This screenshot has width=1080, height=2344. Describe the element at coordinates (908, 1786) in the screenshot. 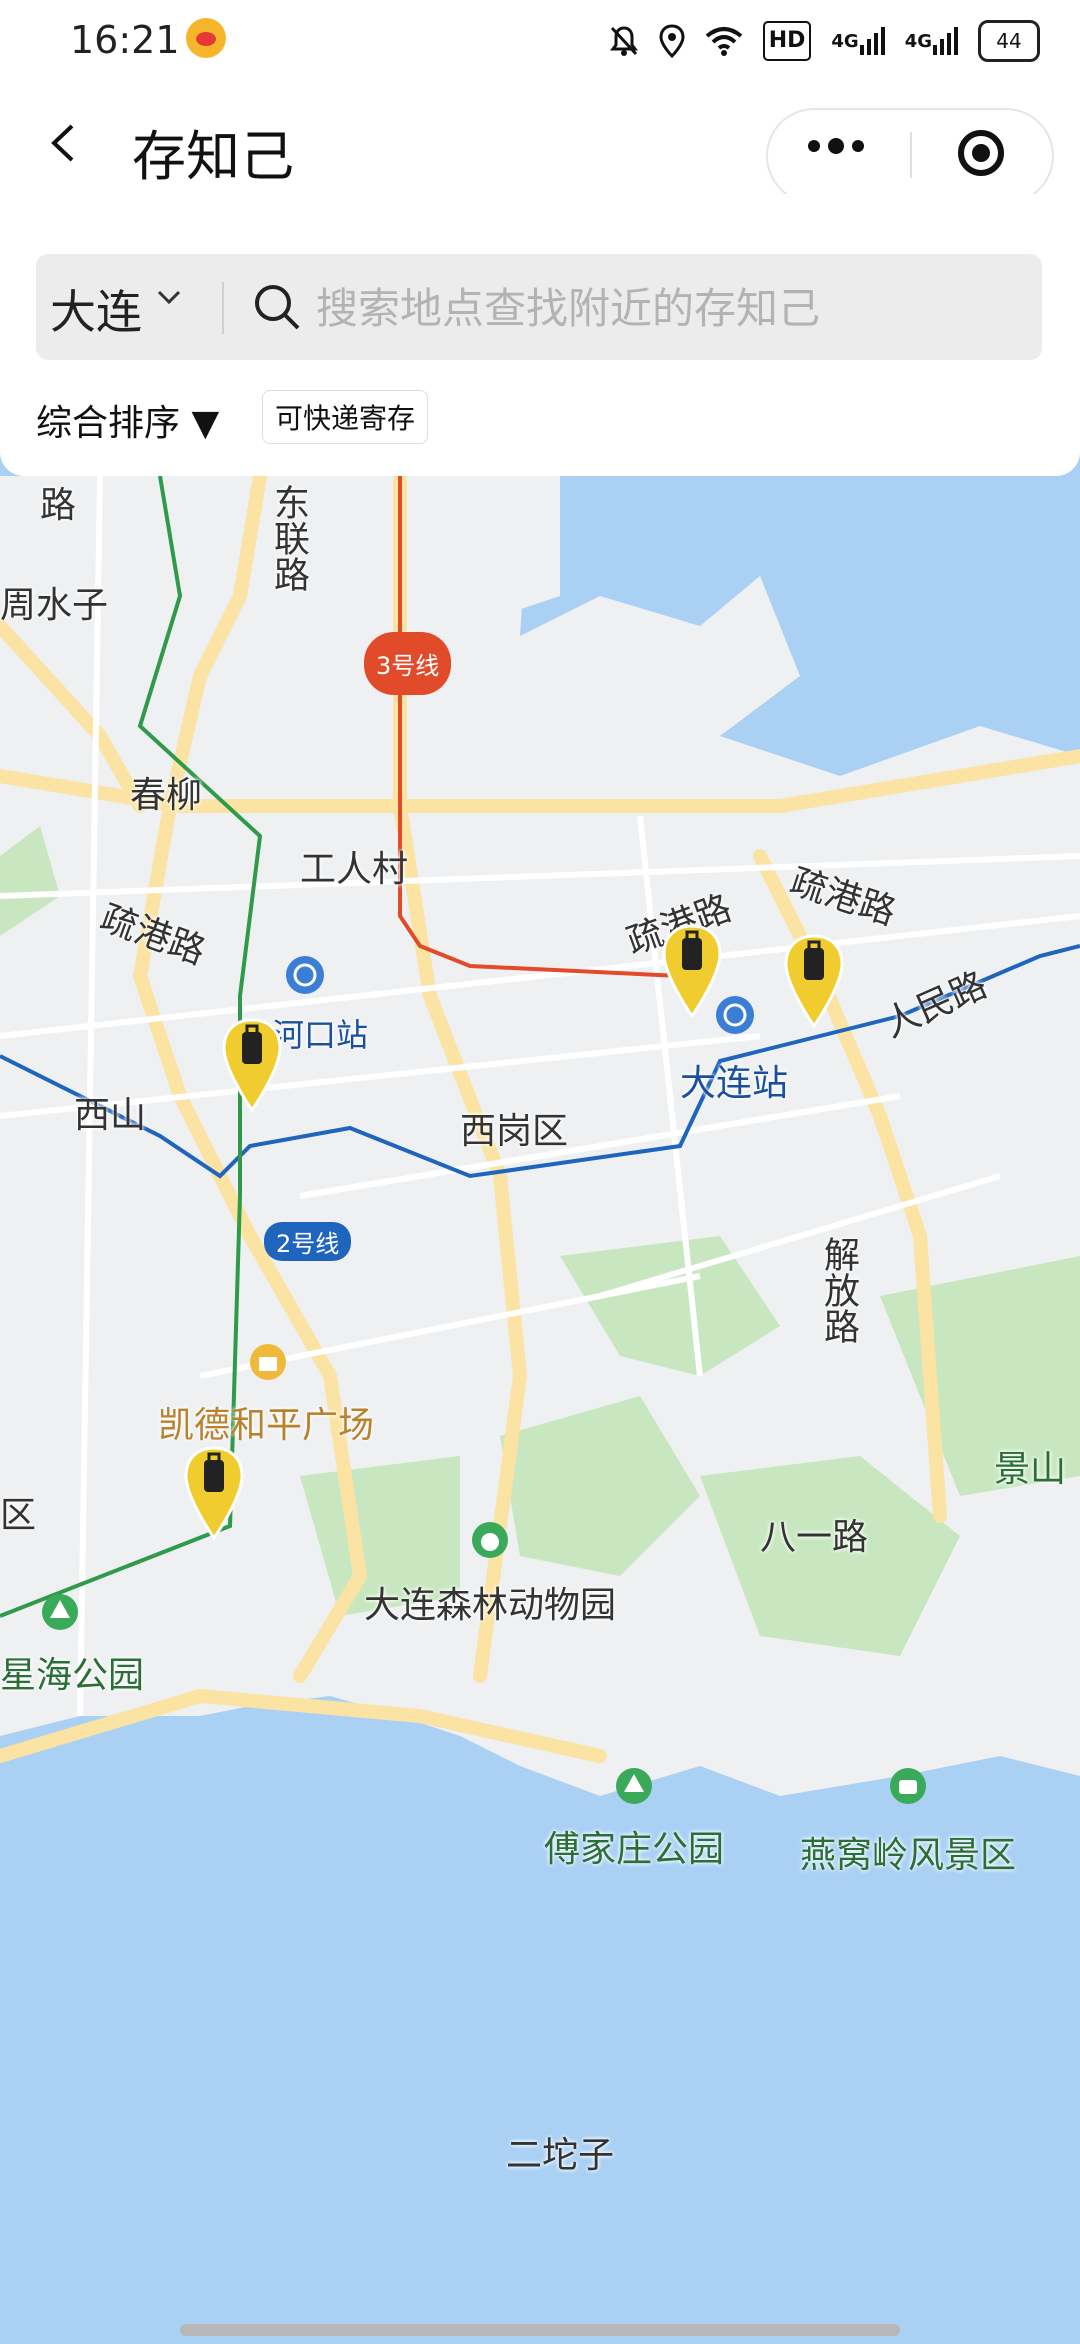

I see `scenic-icon` at that location.